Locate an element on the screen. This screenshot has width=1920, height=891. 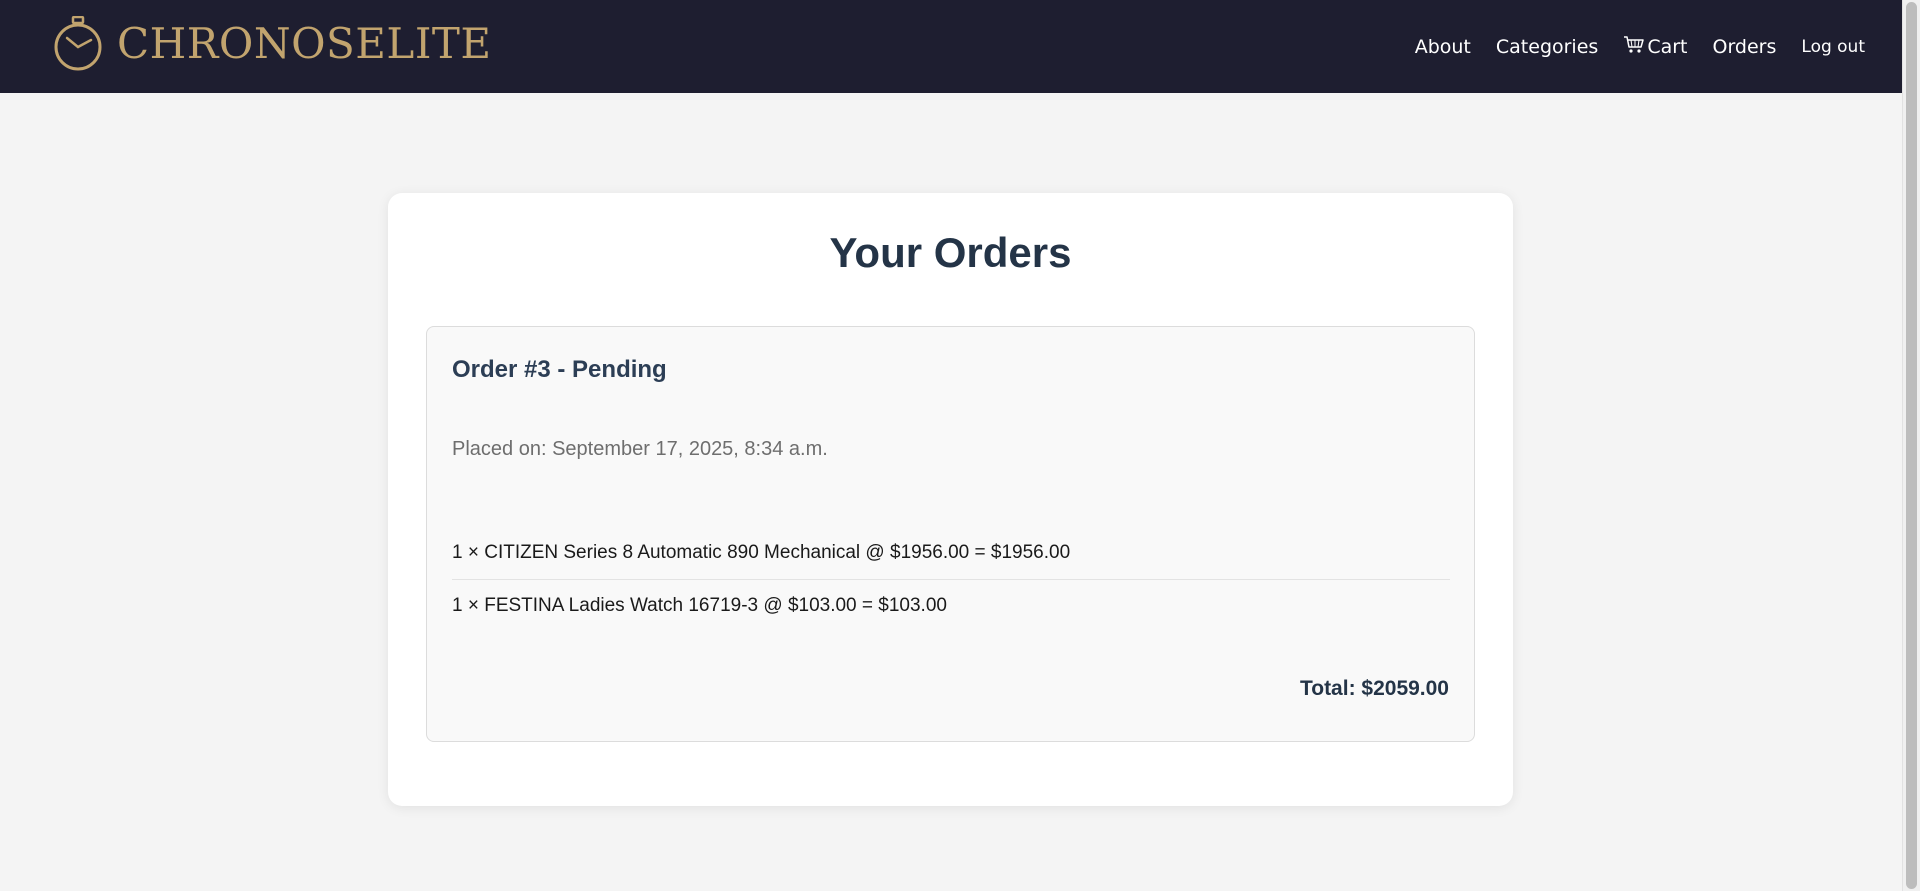
nav-orders: Orders is located at coordinates (1744, 47).